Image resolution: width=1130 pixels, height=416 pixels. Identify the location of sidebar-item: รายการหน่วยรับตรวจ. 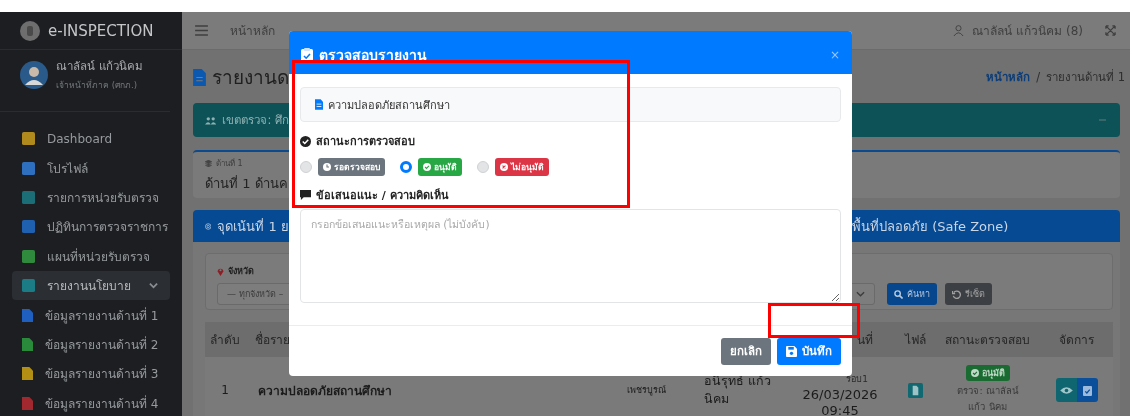
(85, 197).